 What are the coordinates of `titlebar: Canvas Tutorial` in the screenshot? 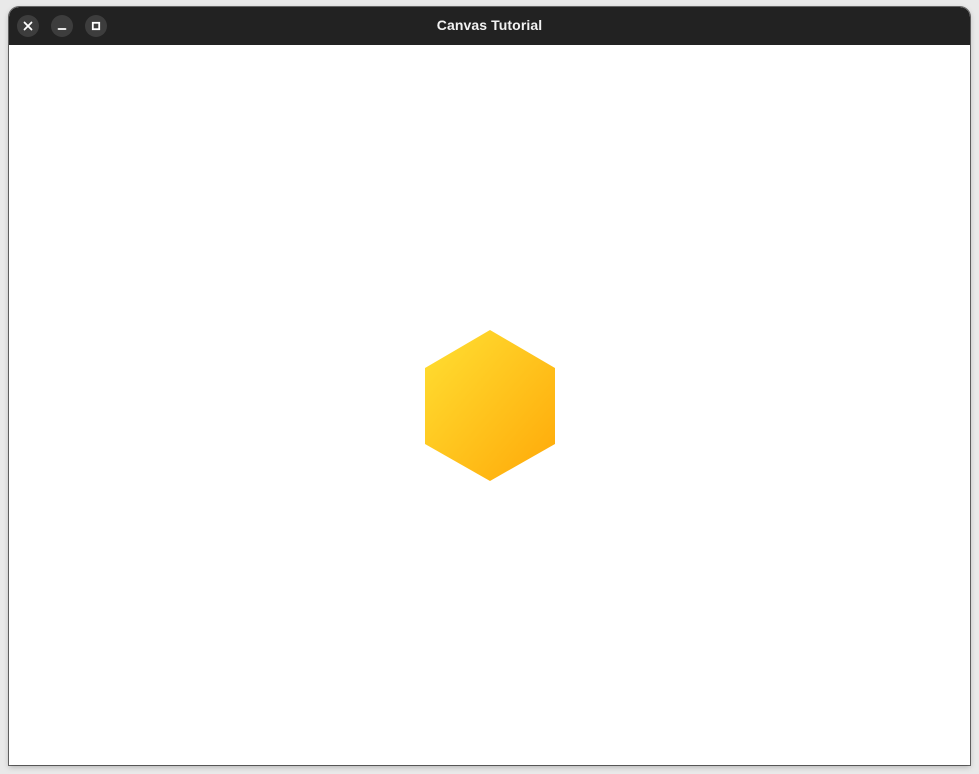 It's located at (489, 26).